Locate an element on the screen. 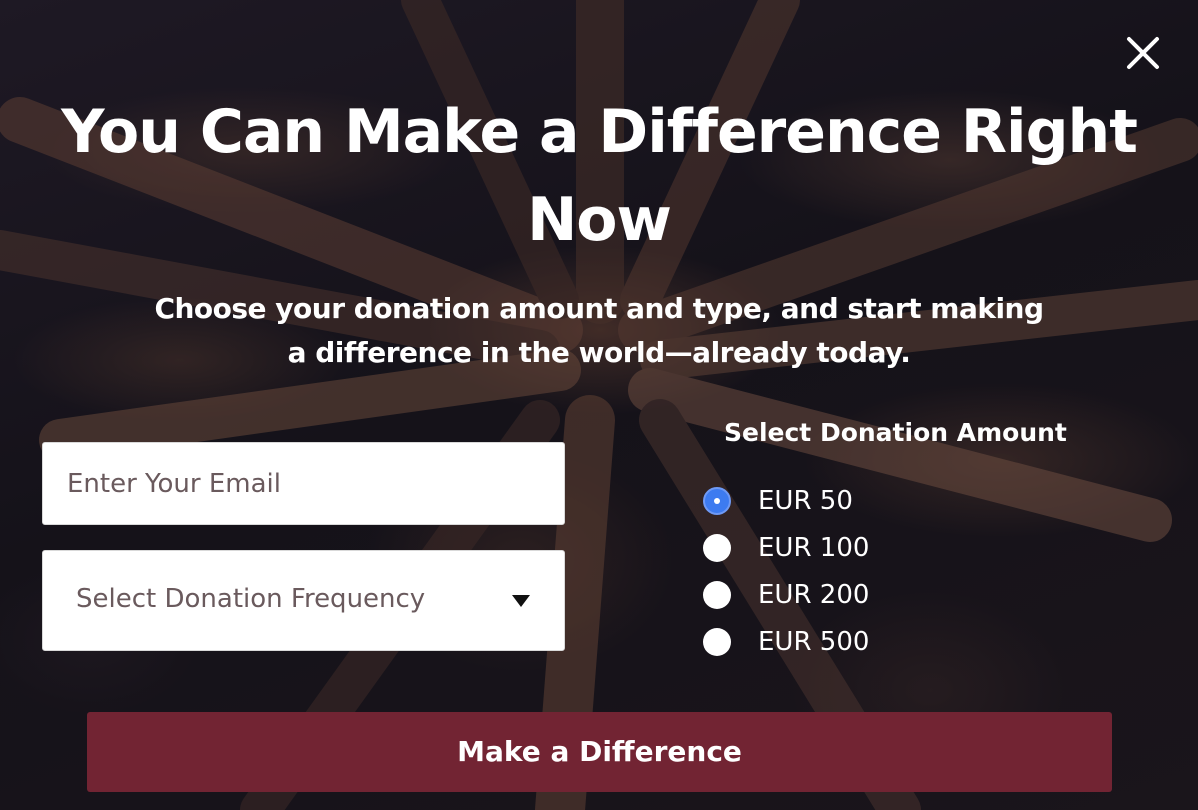  make-a-difference-button: Make a Difference is located at coordinates (599, 752).